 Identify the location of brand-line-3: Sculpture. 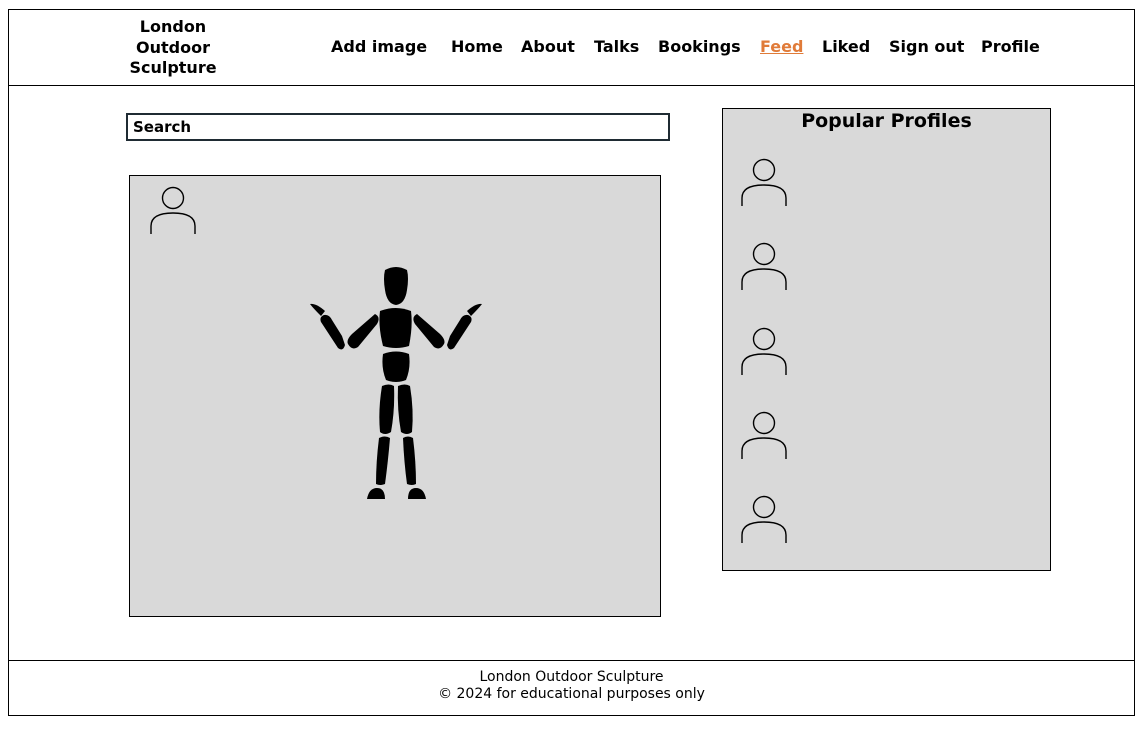
(173, 67).